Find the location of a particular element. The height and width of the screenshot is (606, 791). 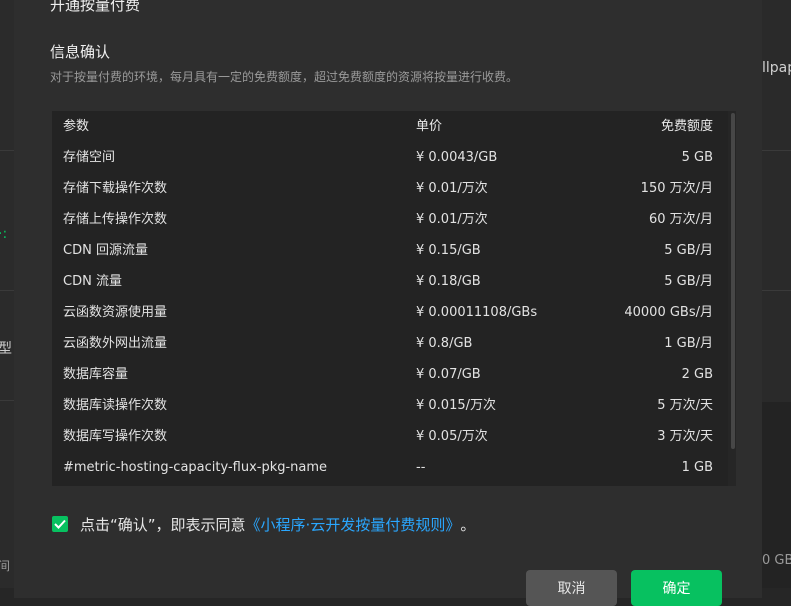

header-quota: 免费额度 is located at coordinates (686, 126).